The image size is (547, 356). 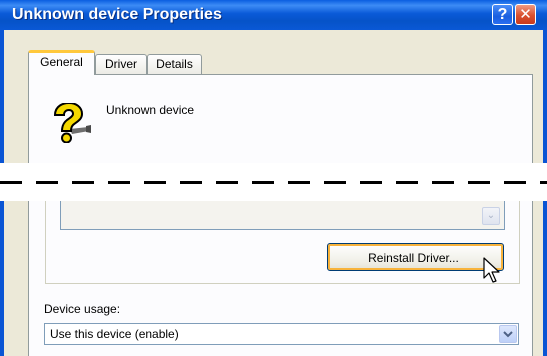 I want to click on title-bar: Unknown device Properties ? ✕, so click(x=273, y=15).